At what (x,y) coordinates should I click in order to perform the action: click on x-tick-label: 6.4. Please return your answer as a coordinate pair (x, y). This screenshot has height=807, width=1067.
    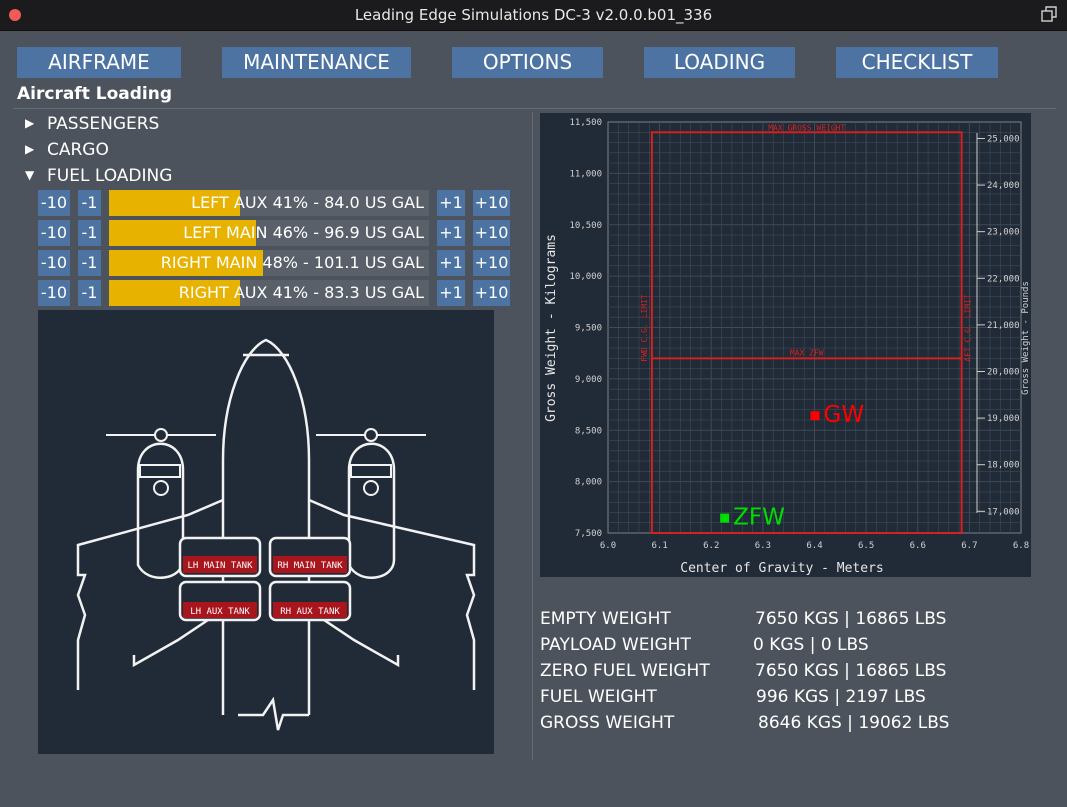
    Looking at the image, I should click on (814, 546).